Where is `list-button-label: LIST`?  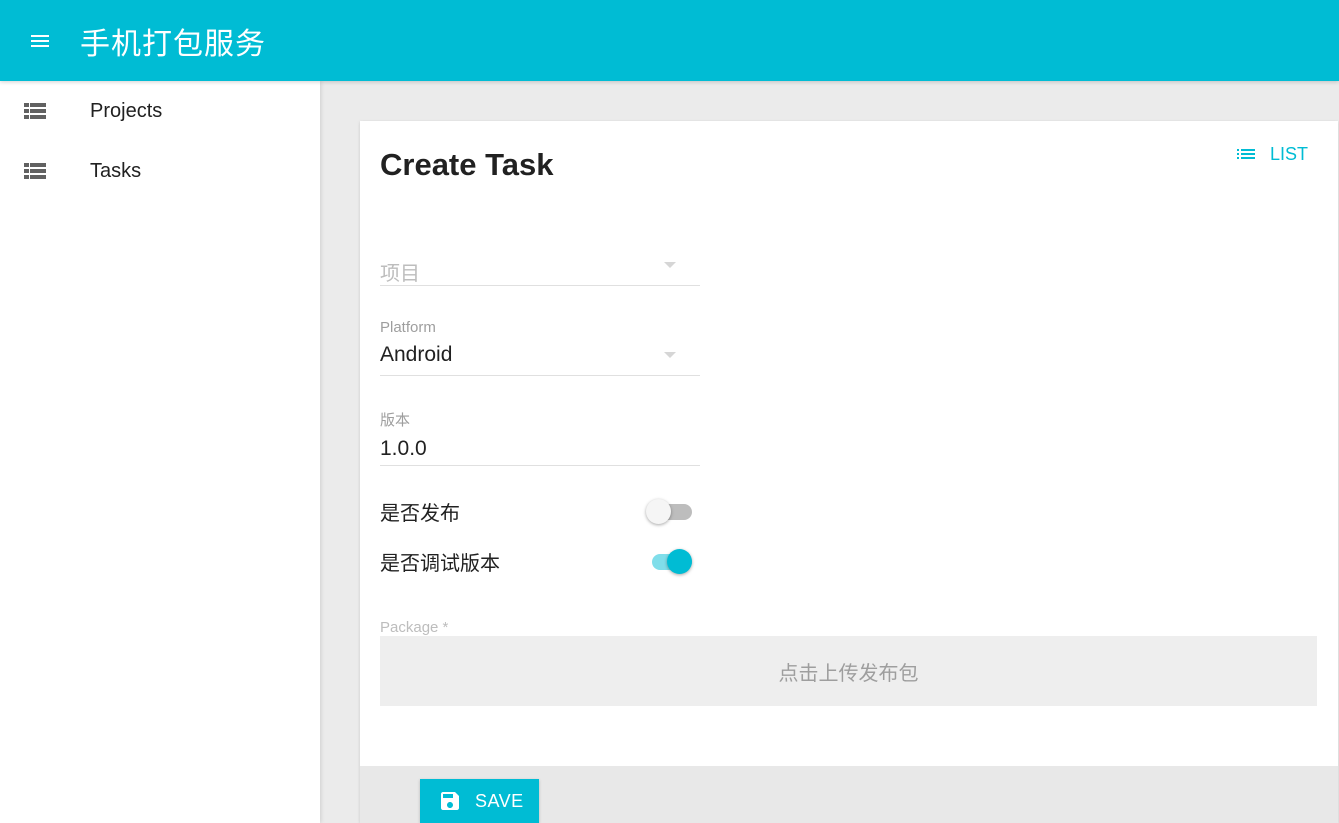 list-button-label: LIST is located at coordinates (1288, 153).